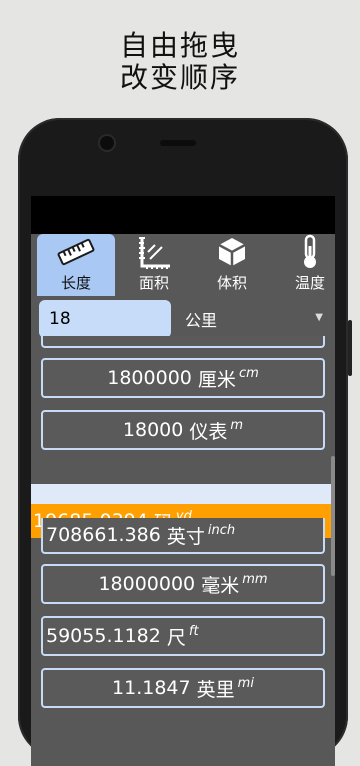  I want to click on tab-length: 长度, so click(76, 265).